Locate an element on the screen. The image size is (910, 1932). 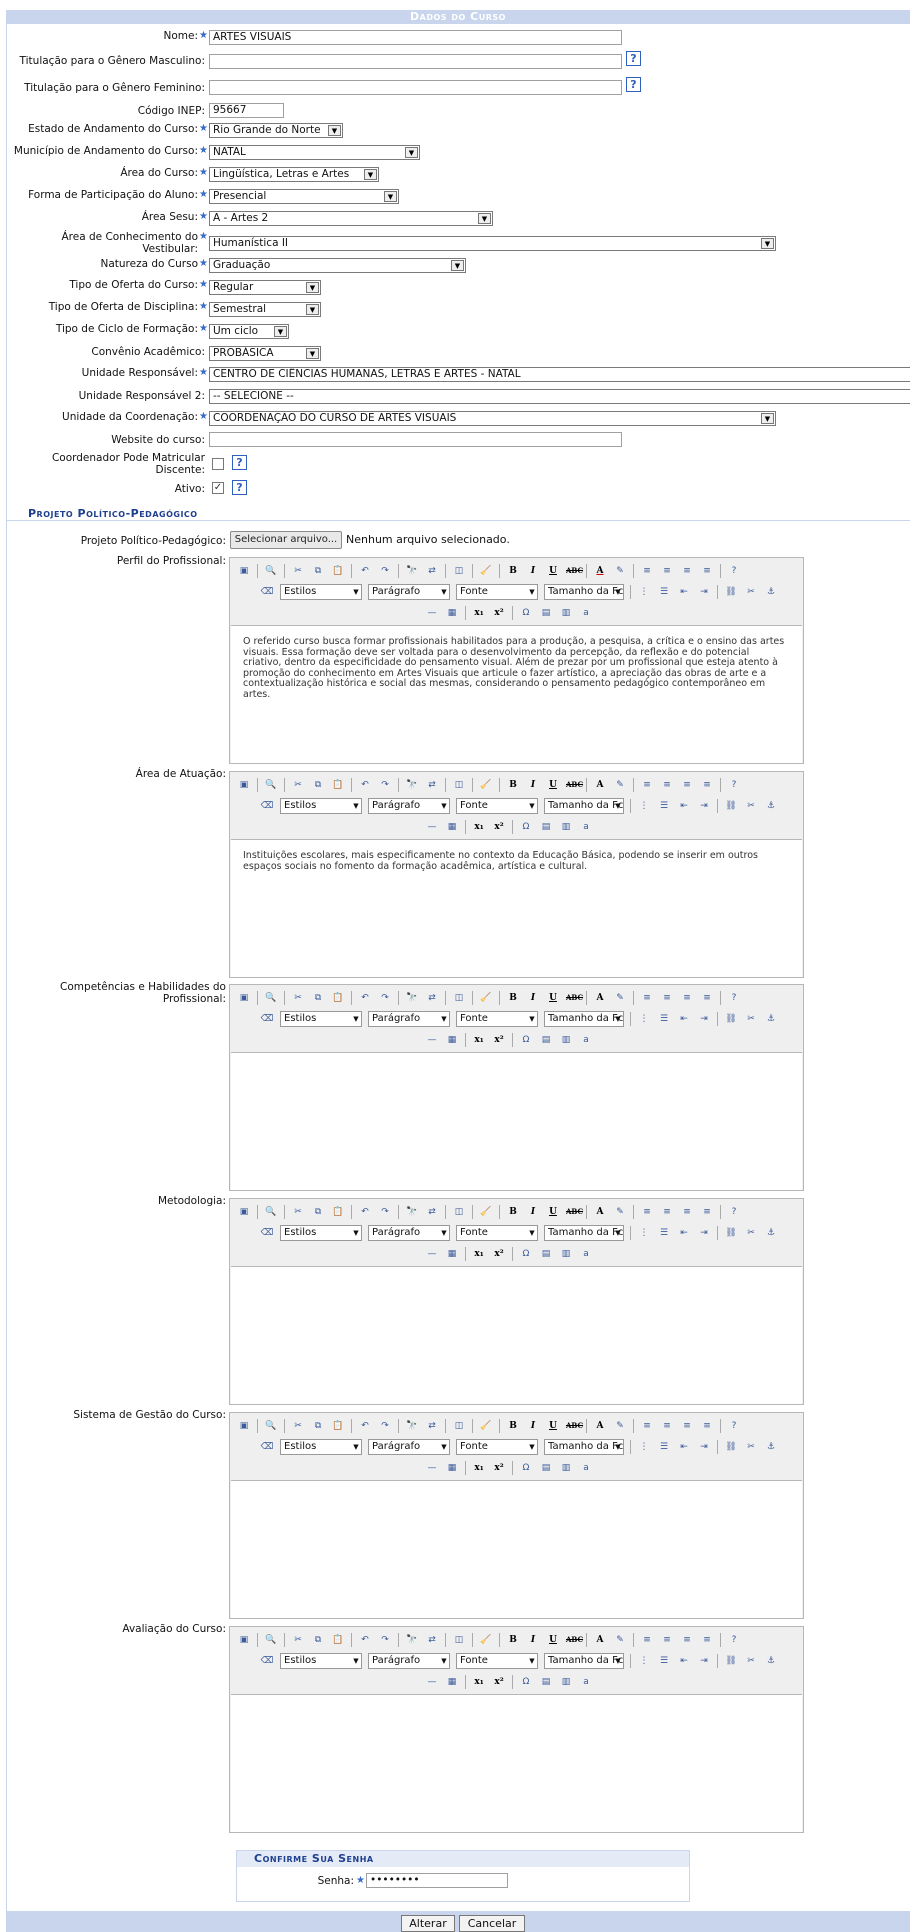
find-icon: 🔭 is located at coordinates (412, 1640).